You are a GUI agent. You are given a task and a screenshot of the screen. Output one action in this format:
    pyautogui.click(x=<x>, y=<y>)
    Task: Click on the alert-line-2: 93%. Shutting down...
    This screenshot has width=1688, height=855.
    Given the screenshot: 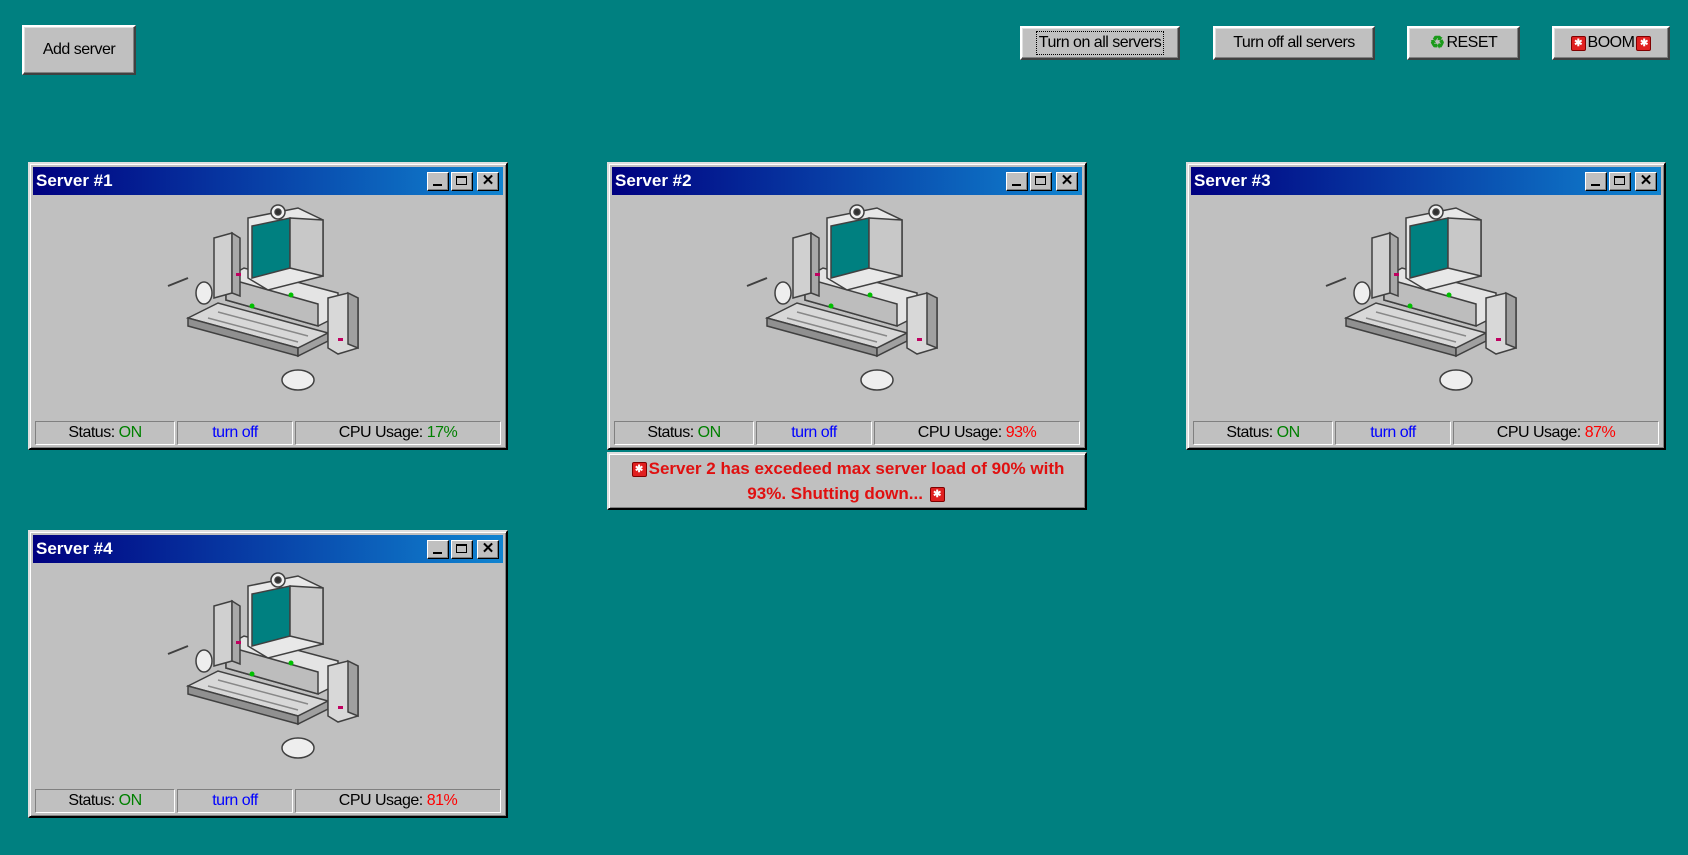 What is the action you would take?
    pyautogui.click(x=835, y=493)
    